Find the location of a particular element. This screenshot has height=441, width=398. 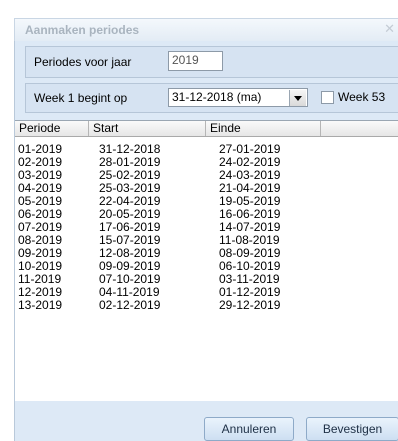

header-spacer is located at coordinates (359, 128).